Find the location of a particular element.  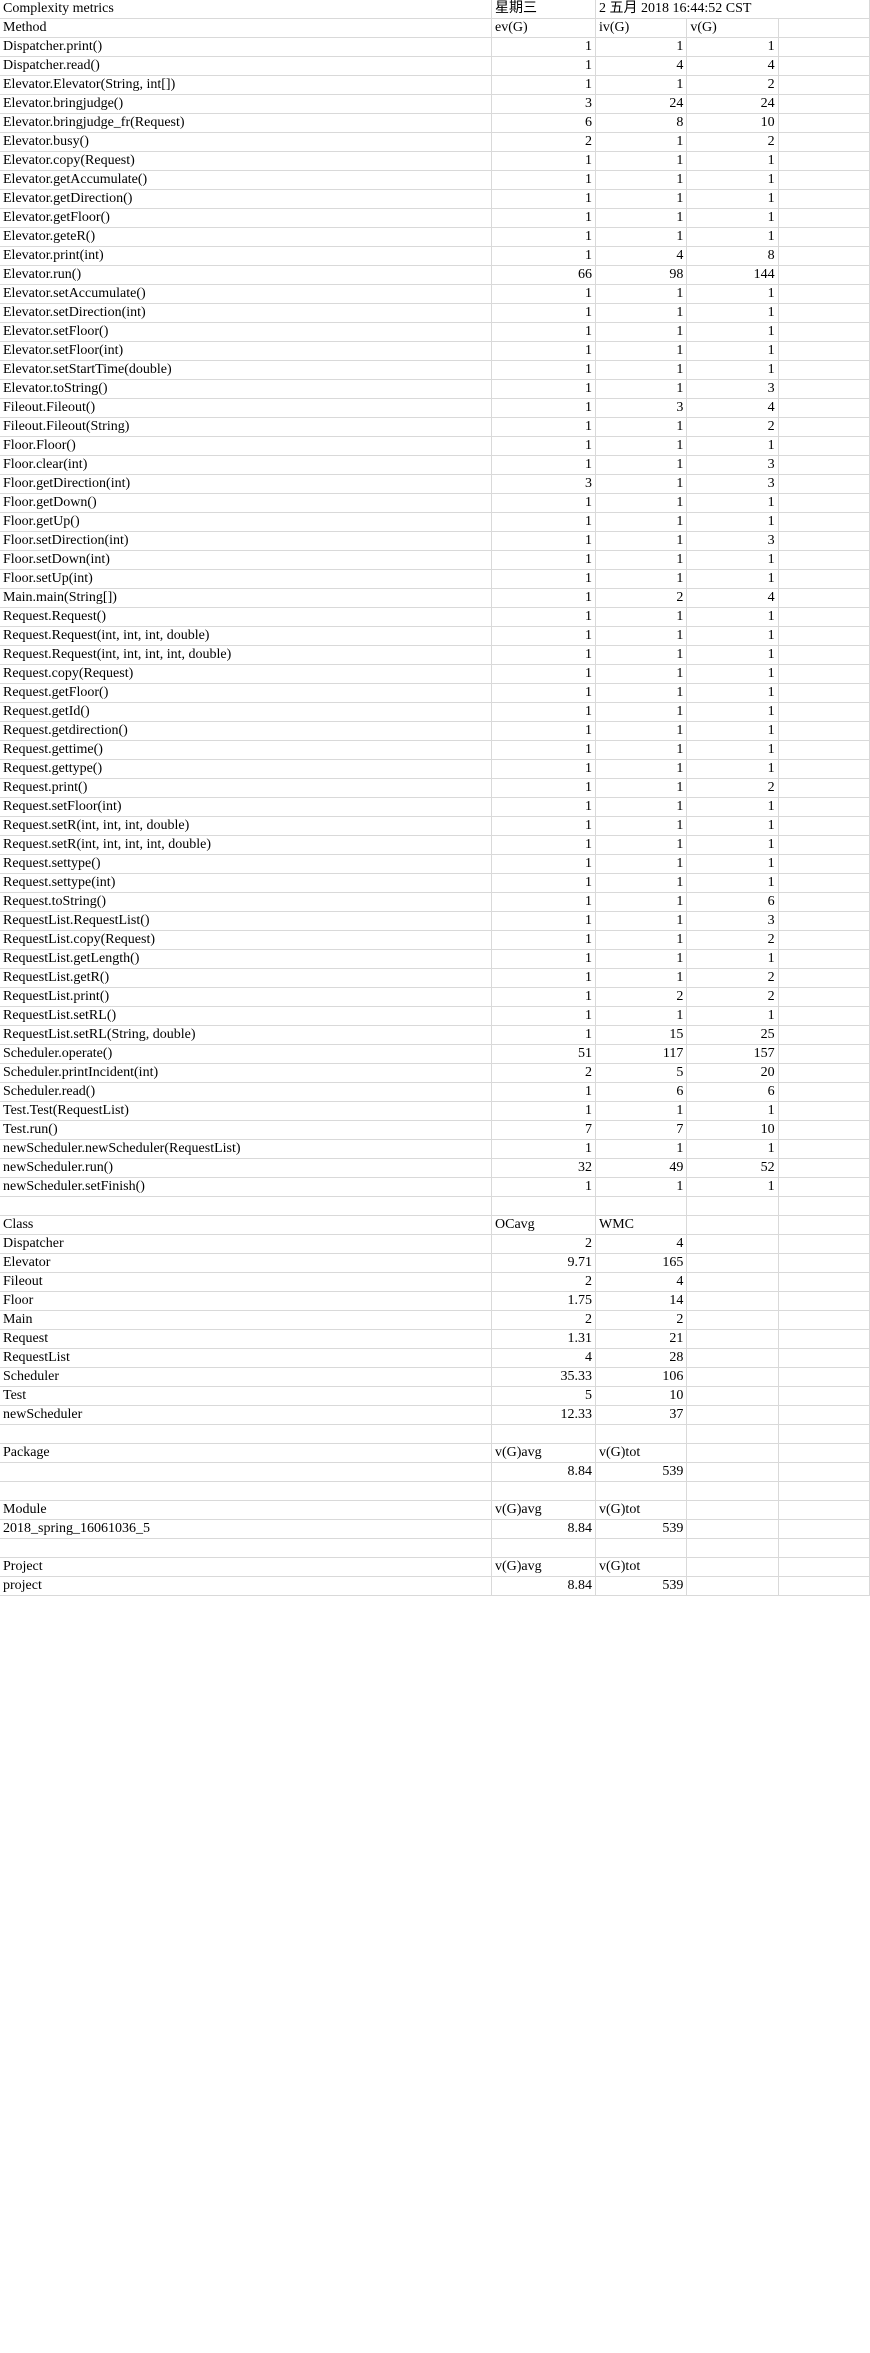

method-name-cell: Elevator.geteR() is located at coordinates (246, 237).